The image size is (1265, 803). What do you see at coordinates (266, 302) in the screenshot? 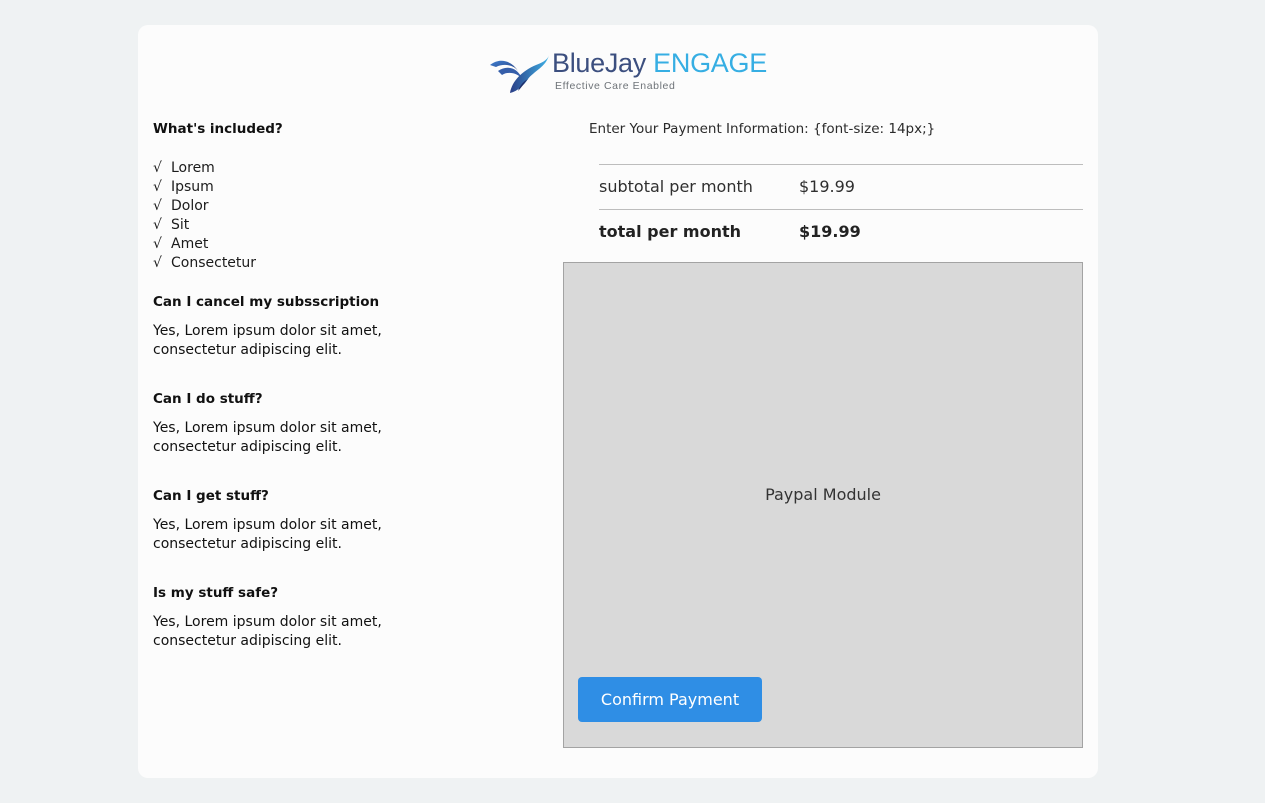
I see `faq-question: Can I cancel my subsscription` at bounding box center [266, 302].